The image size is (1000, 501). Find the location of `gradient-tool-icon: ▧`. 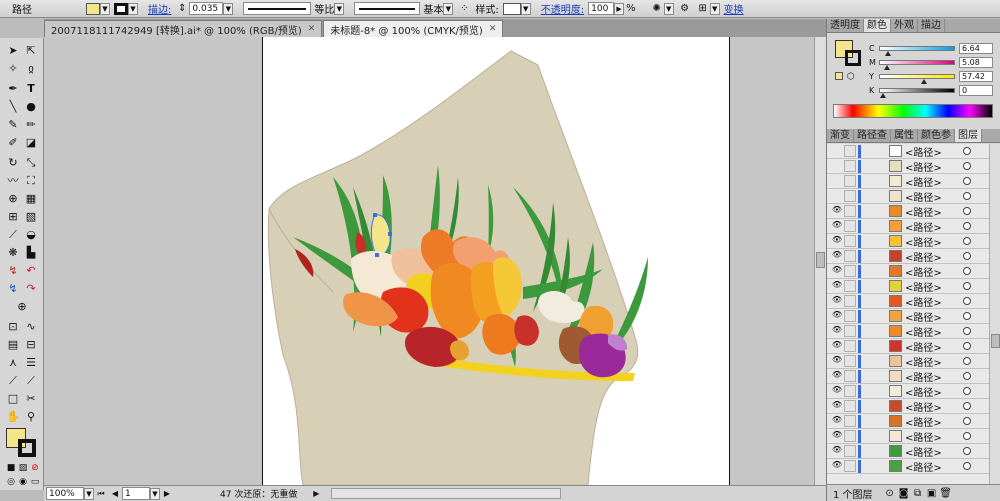

gradient-tool-icon: ▧ is located at coordinates (31, 217).